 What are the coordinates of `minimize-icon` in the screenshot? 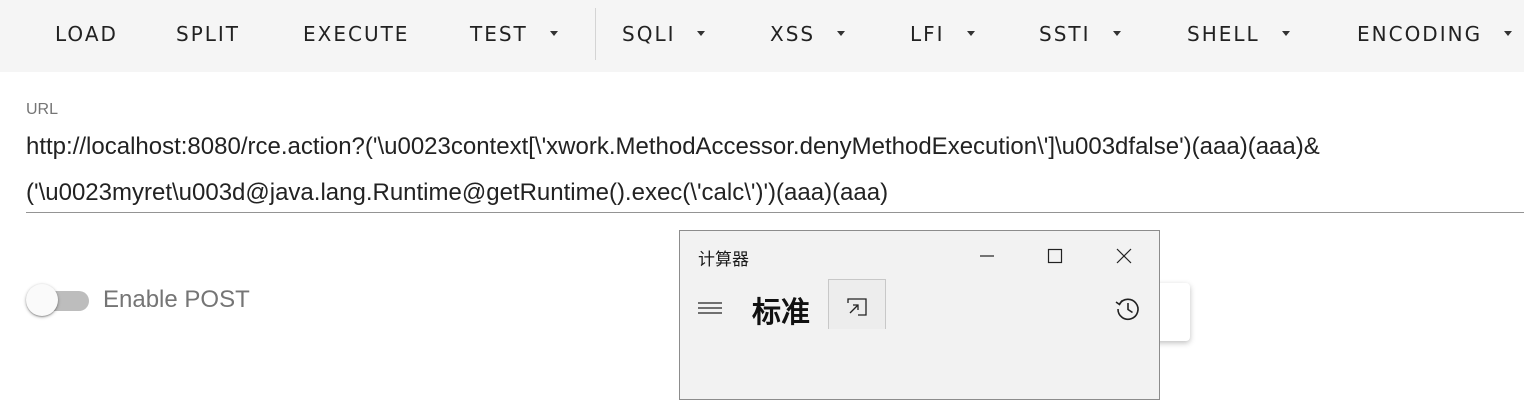 It's located at (987, 256).